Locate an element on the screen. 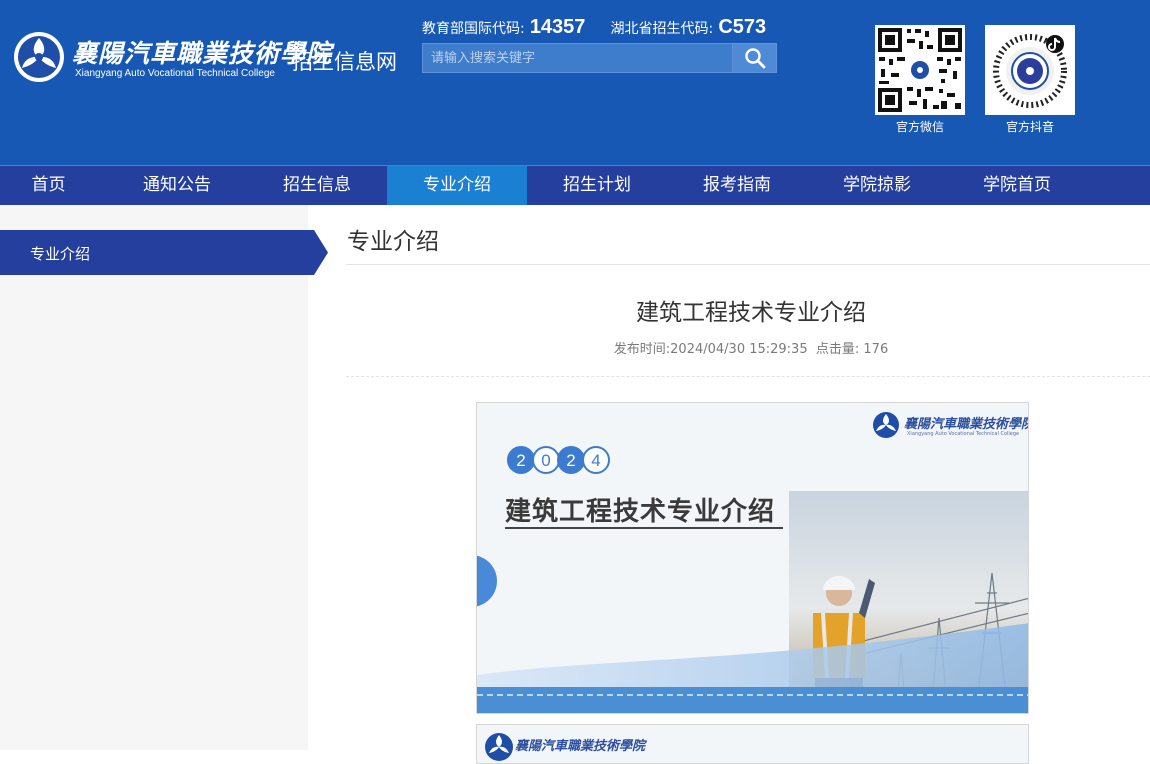 The width and height of the screenshot is (1150, 764). search-button is located at coordinates (754, 58).